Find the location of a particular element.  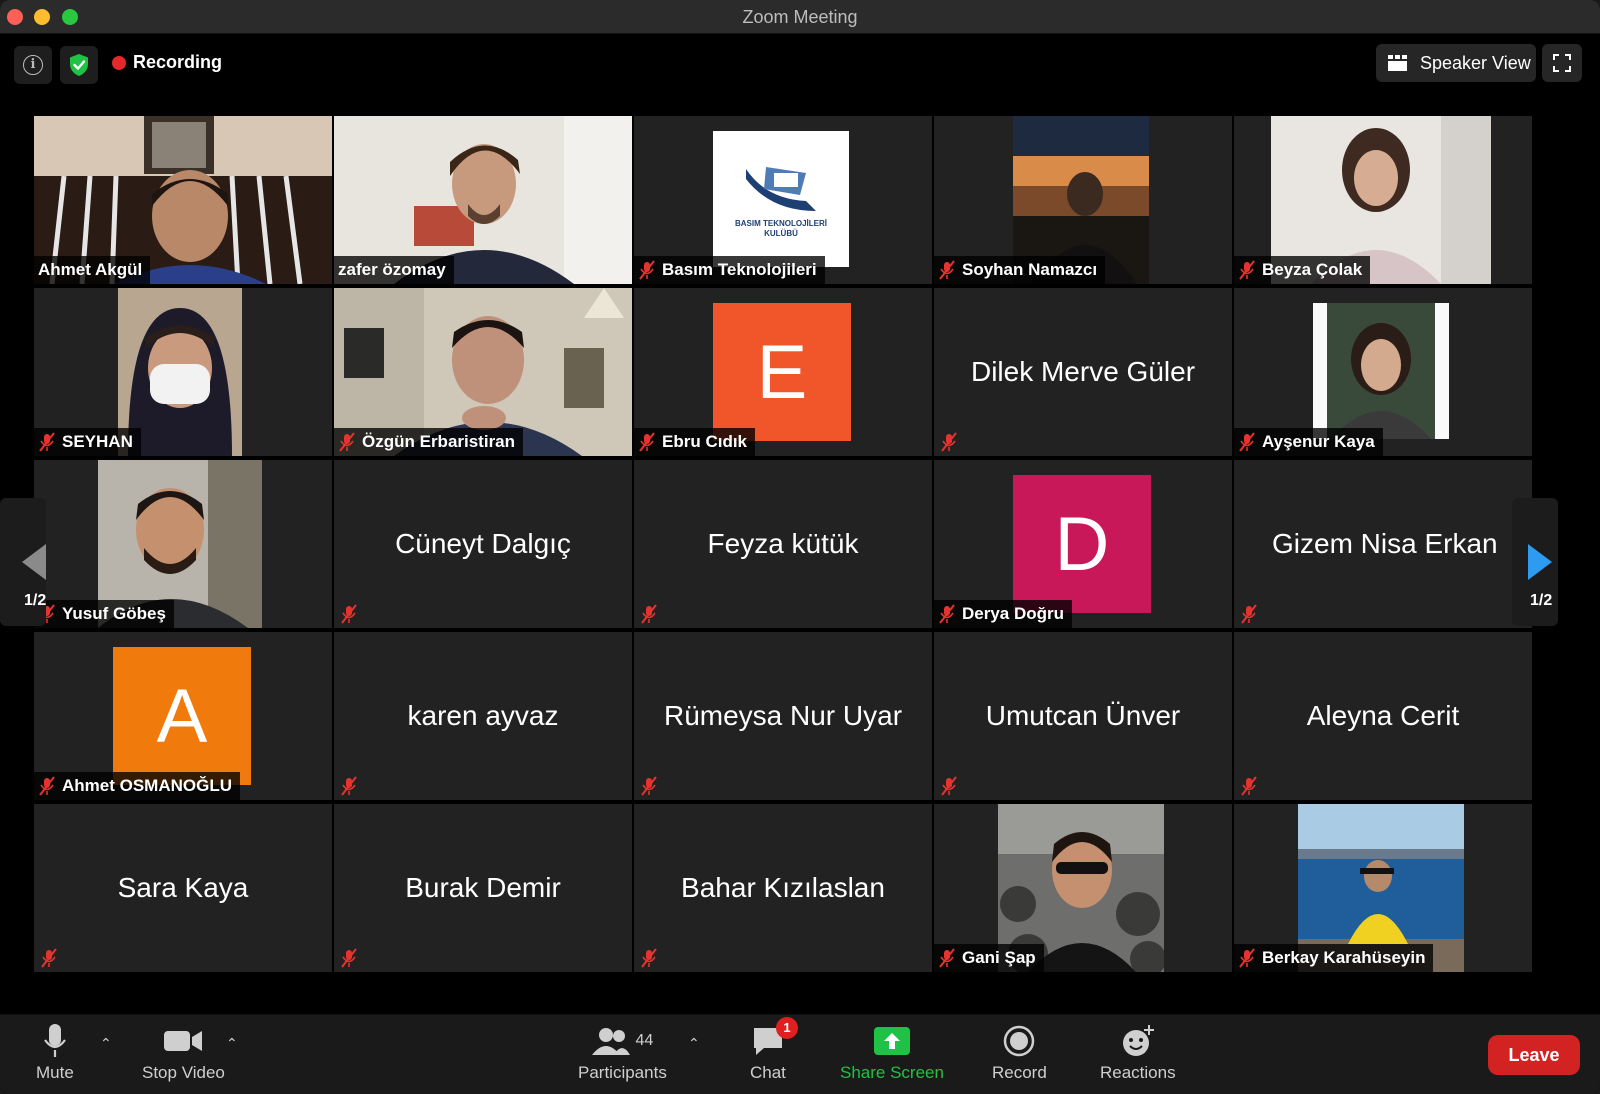

club-logo: BASIM TEKNOLOJİLERİ KULÜBÜ is located at coordinates (781, 199).